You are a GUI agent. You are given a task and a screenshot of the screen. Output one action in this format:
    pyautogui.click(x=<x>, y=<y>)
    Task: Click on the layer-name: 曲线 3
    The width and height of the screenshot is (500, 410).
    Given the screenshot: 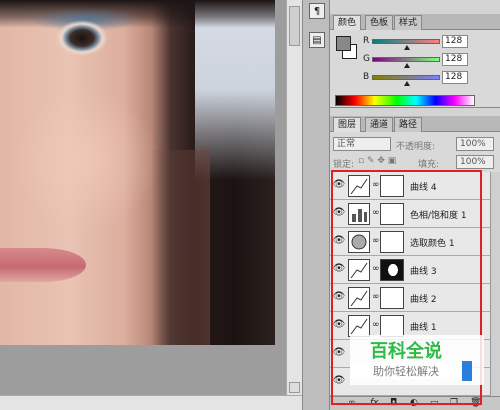 What is the action you would take?
    pyautogui.click(x=423, y=272)
    